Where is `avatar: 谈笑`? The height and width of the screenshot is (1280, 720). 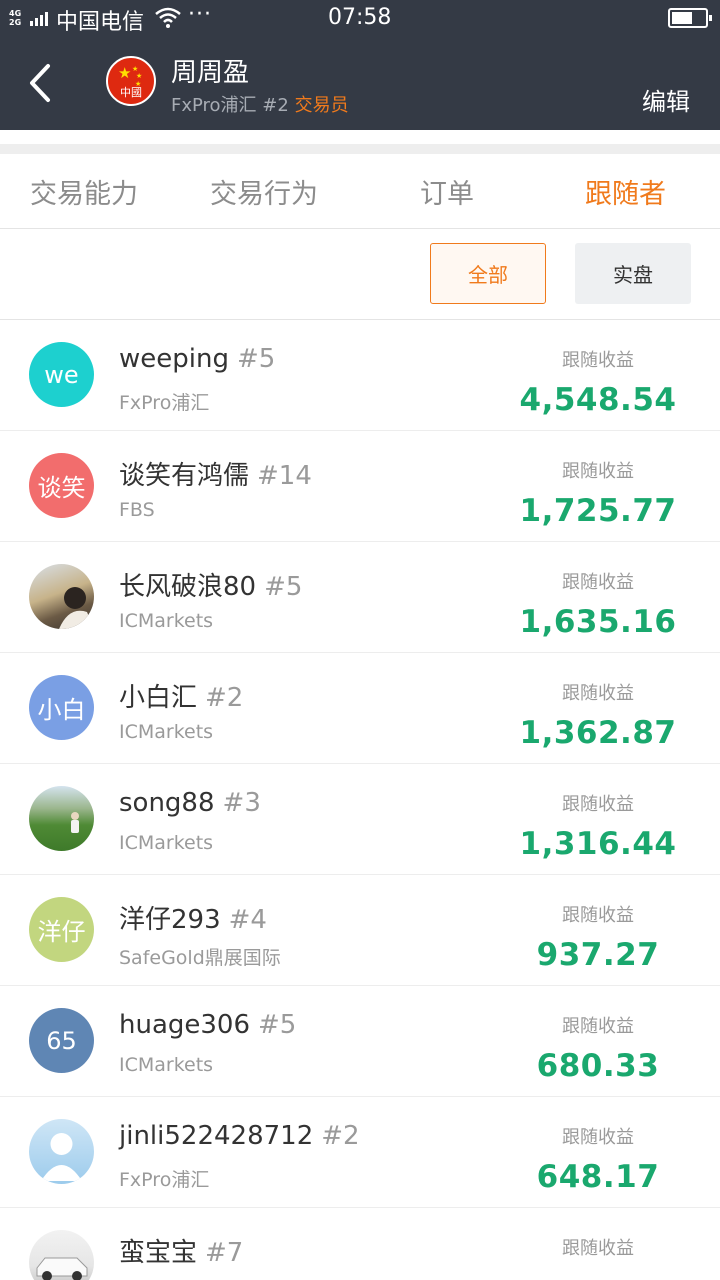
avatar: 谈笑 is located at coordinates (61, 485).